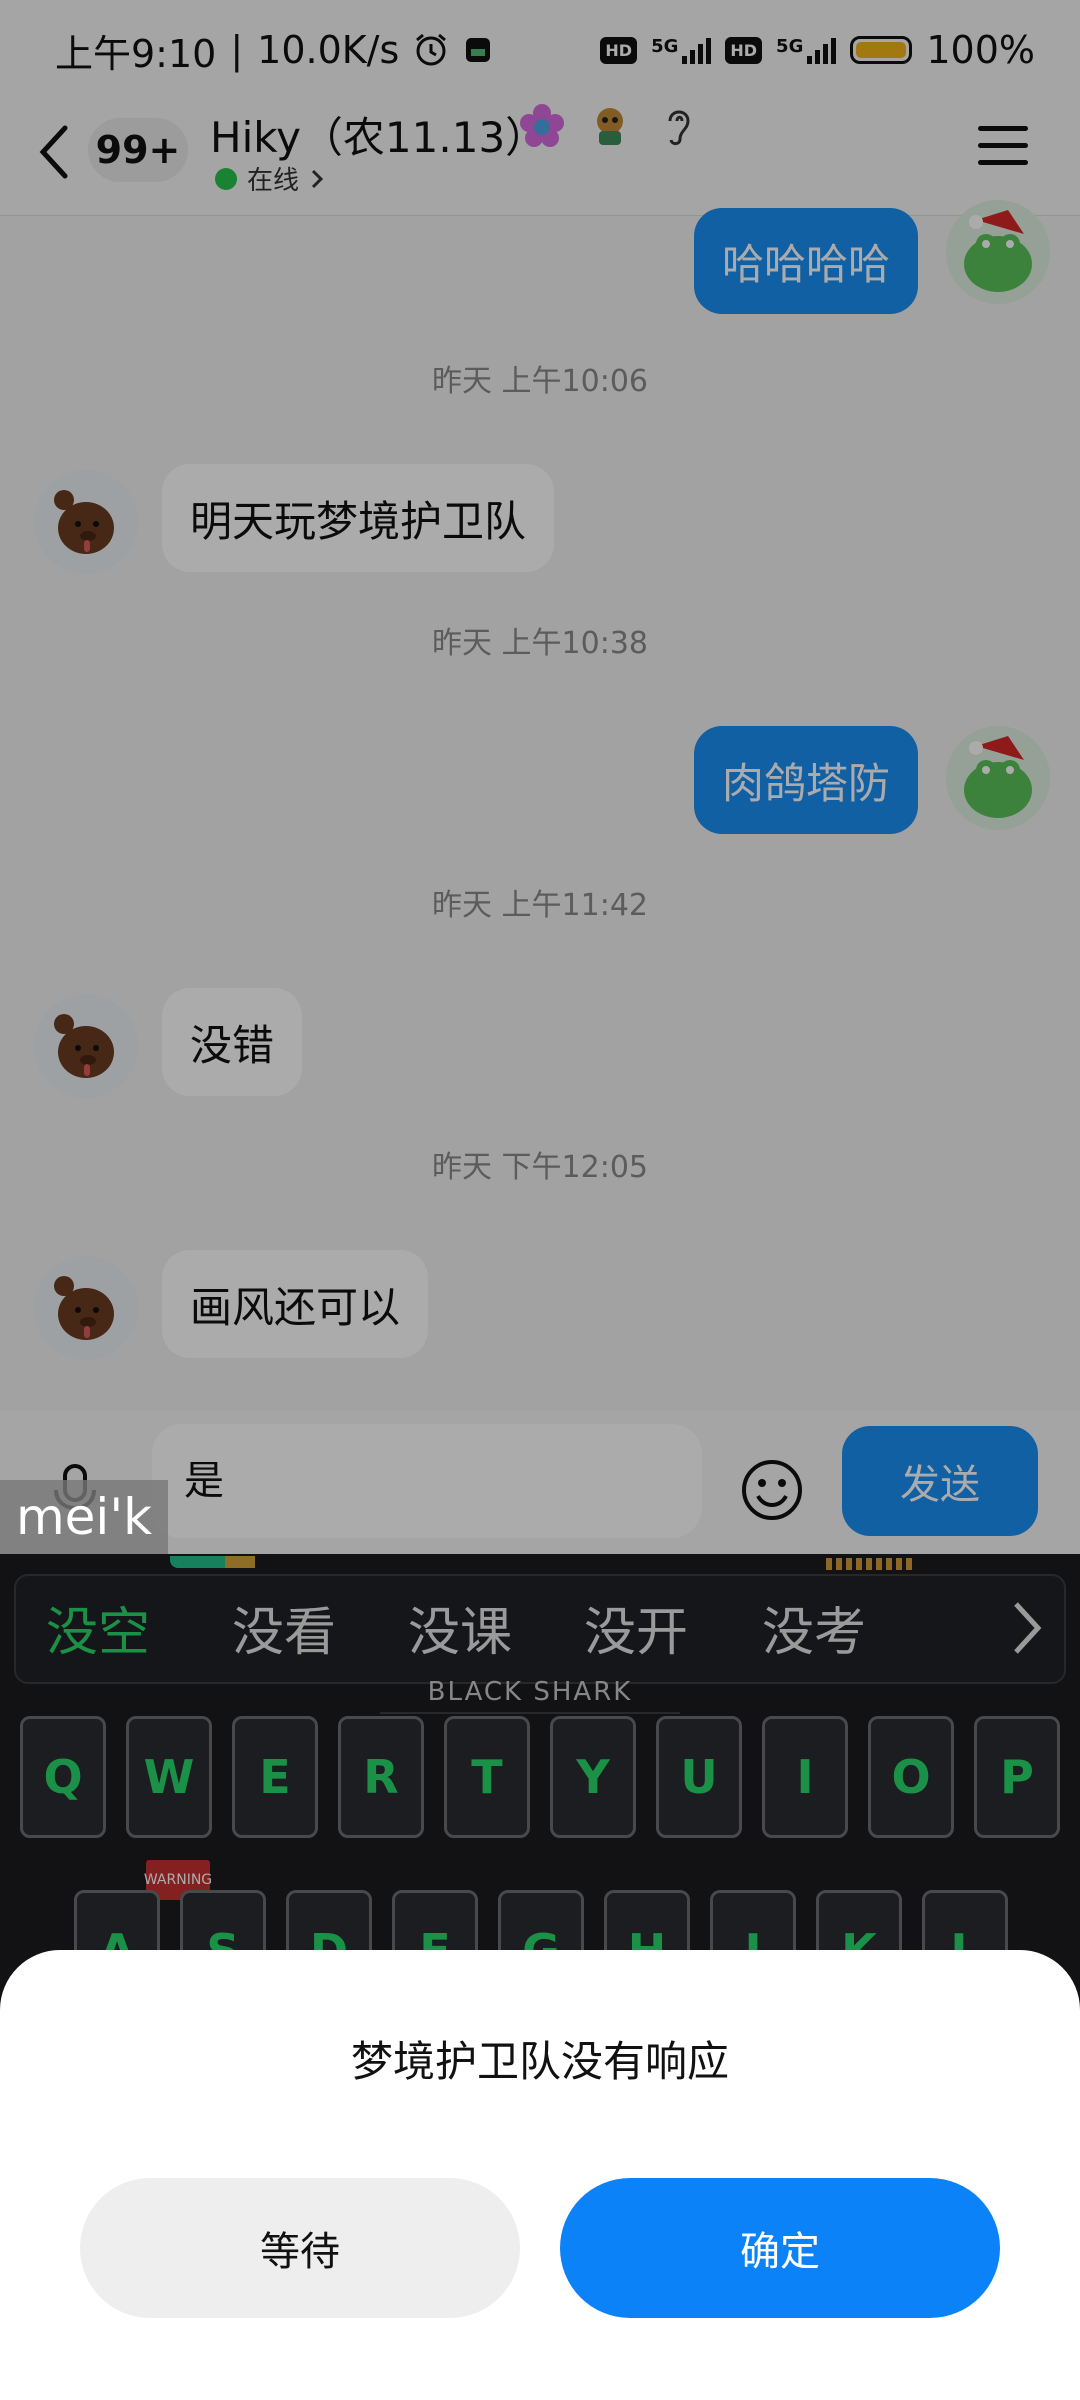  What do you see at coordinates (300, 2248) in the screenshot?
I see `wait-button: 等待` at bounding box center [300, 2248].